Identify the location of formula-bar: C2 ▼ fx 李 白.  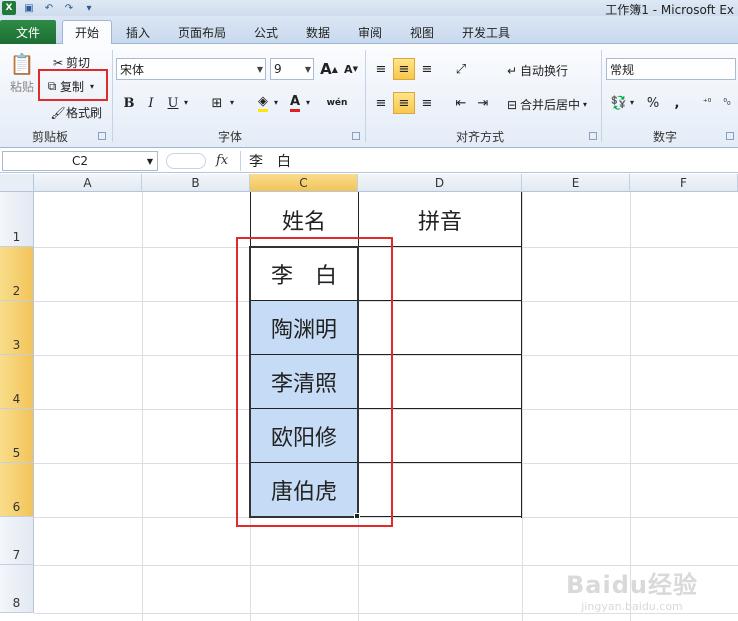
(369, 161).